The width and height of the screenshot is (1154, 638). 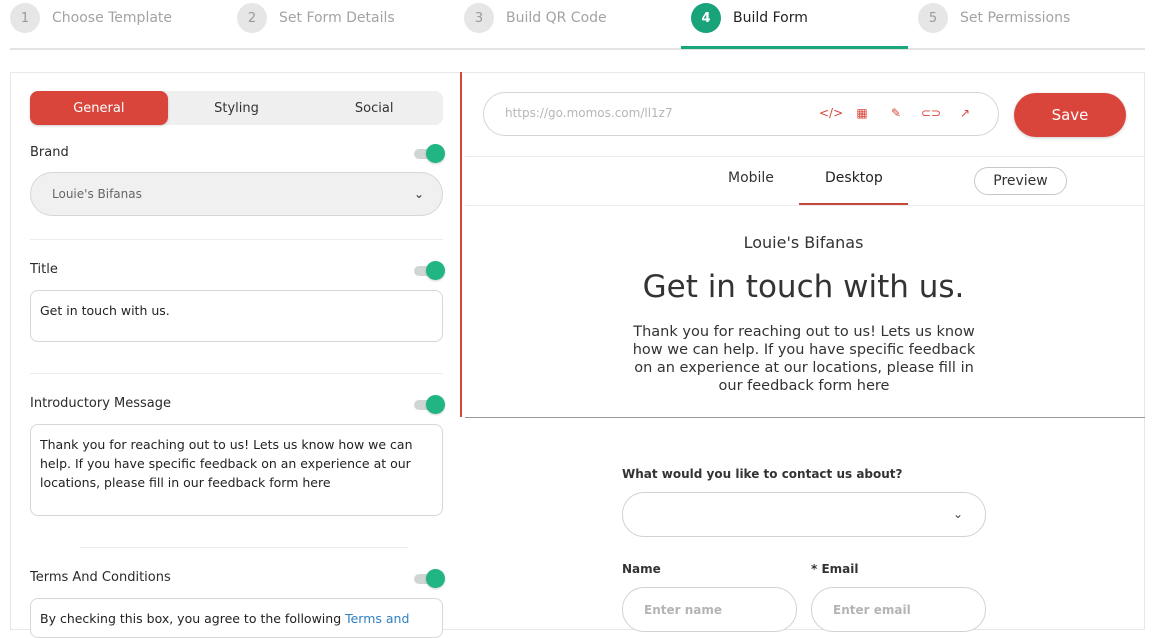 I want to click on tab-social: Social, so click(x=374, y=108).